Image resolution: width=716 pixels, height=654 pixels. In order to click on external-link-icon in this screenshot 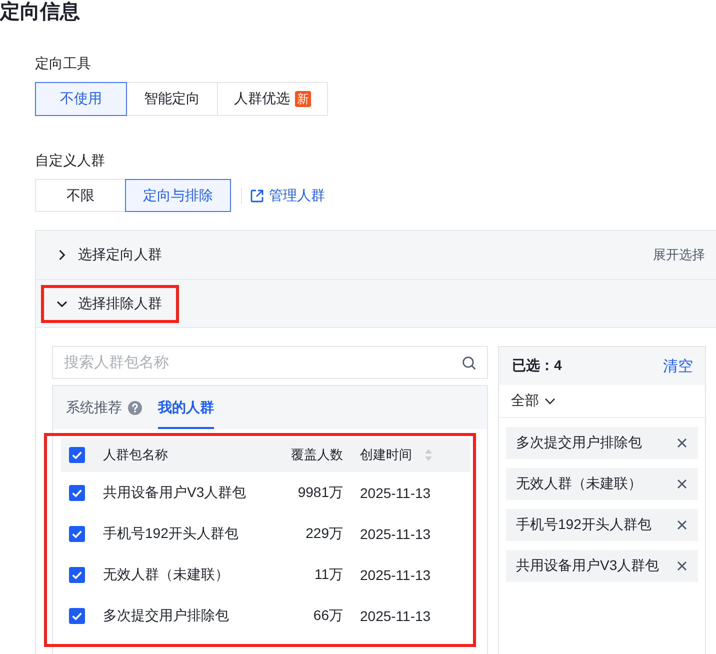, I will do `click(257, 195)`.